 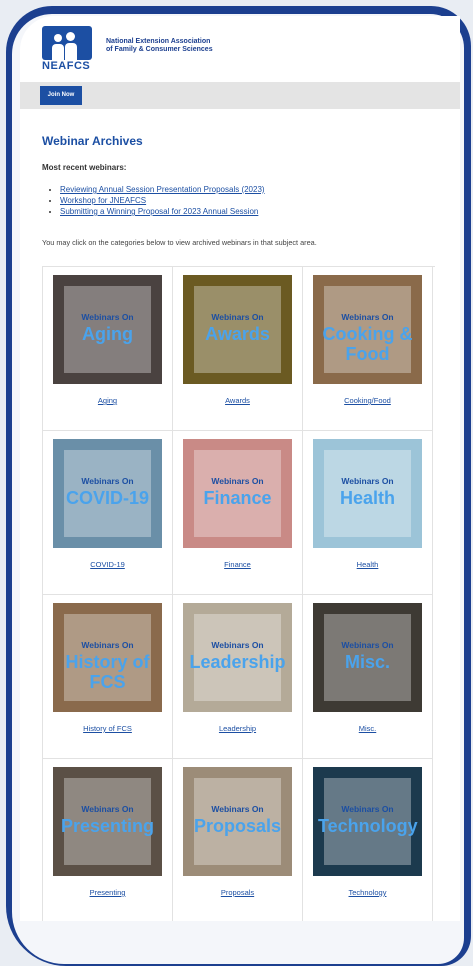 I want to click on org-name-line1: National Extension Association, so click(x=158, y=41).